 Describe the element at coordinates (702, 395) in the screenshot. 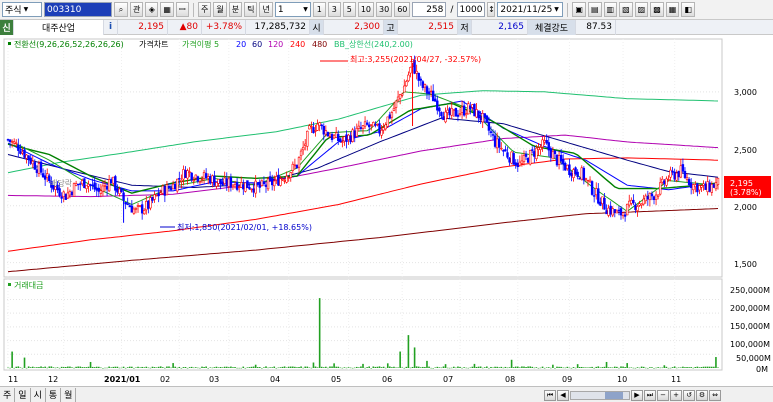

I see `settings-button: ⚙` at that location.